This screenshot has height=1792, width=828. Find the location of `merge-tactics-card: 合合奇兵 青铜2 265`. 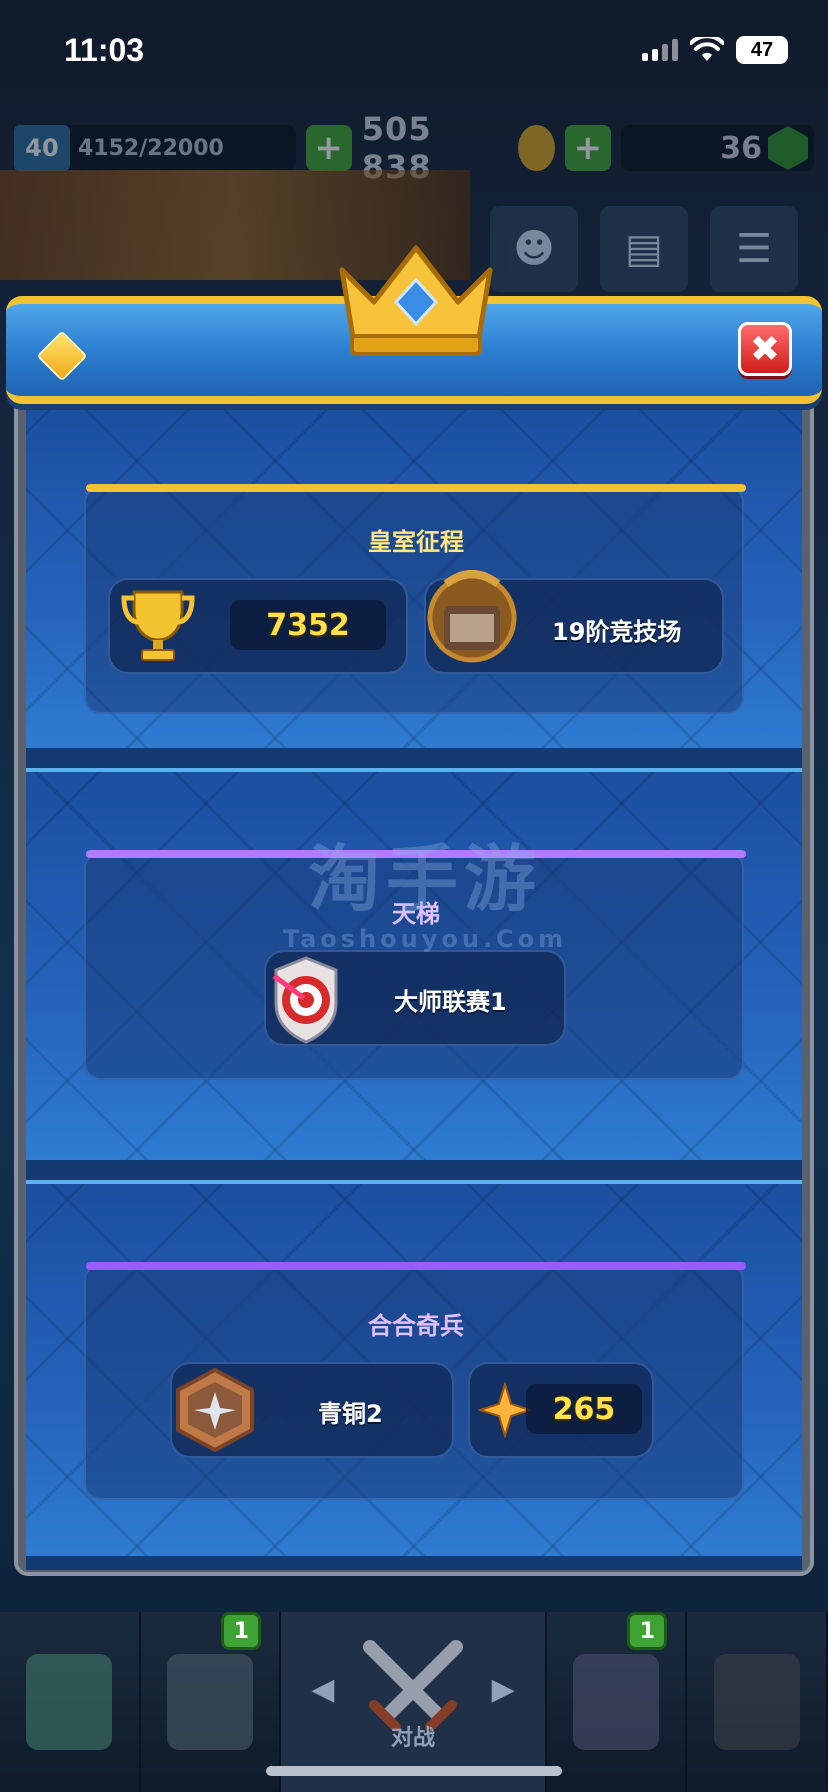

merge-tactics-card: 合合奇兵 青铜2 265 is located at coordinates (415, 1381).